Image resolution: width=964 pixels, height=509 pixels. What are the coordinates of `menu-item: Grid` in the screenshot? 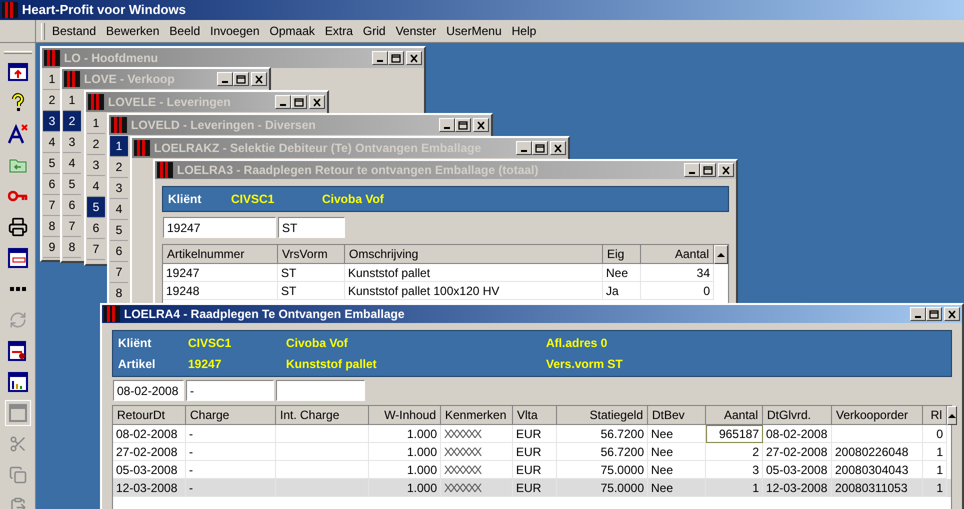 It's located at (374, 31).